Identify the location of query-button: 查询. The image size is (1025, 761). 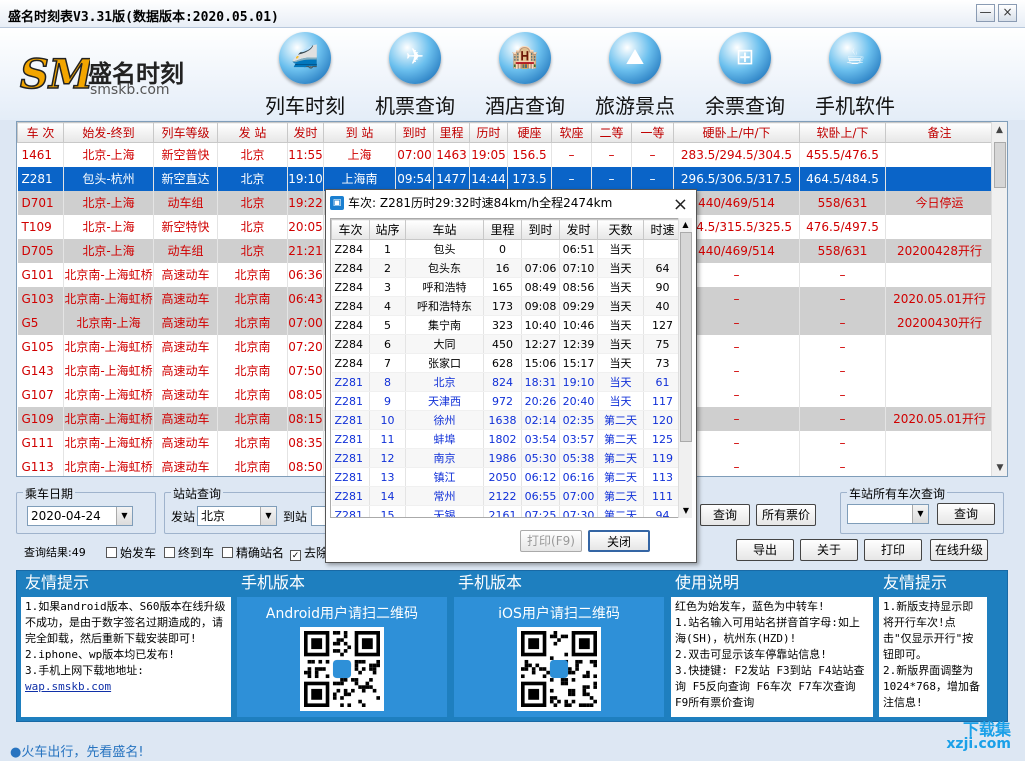
(725, 515).